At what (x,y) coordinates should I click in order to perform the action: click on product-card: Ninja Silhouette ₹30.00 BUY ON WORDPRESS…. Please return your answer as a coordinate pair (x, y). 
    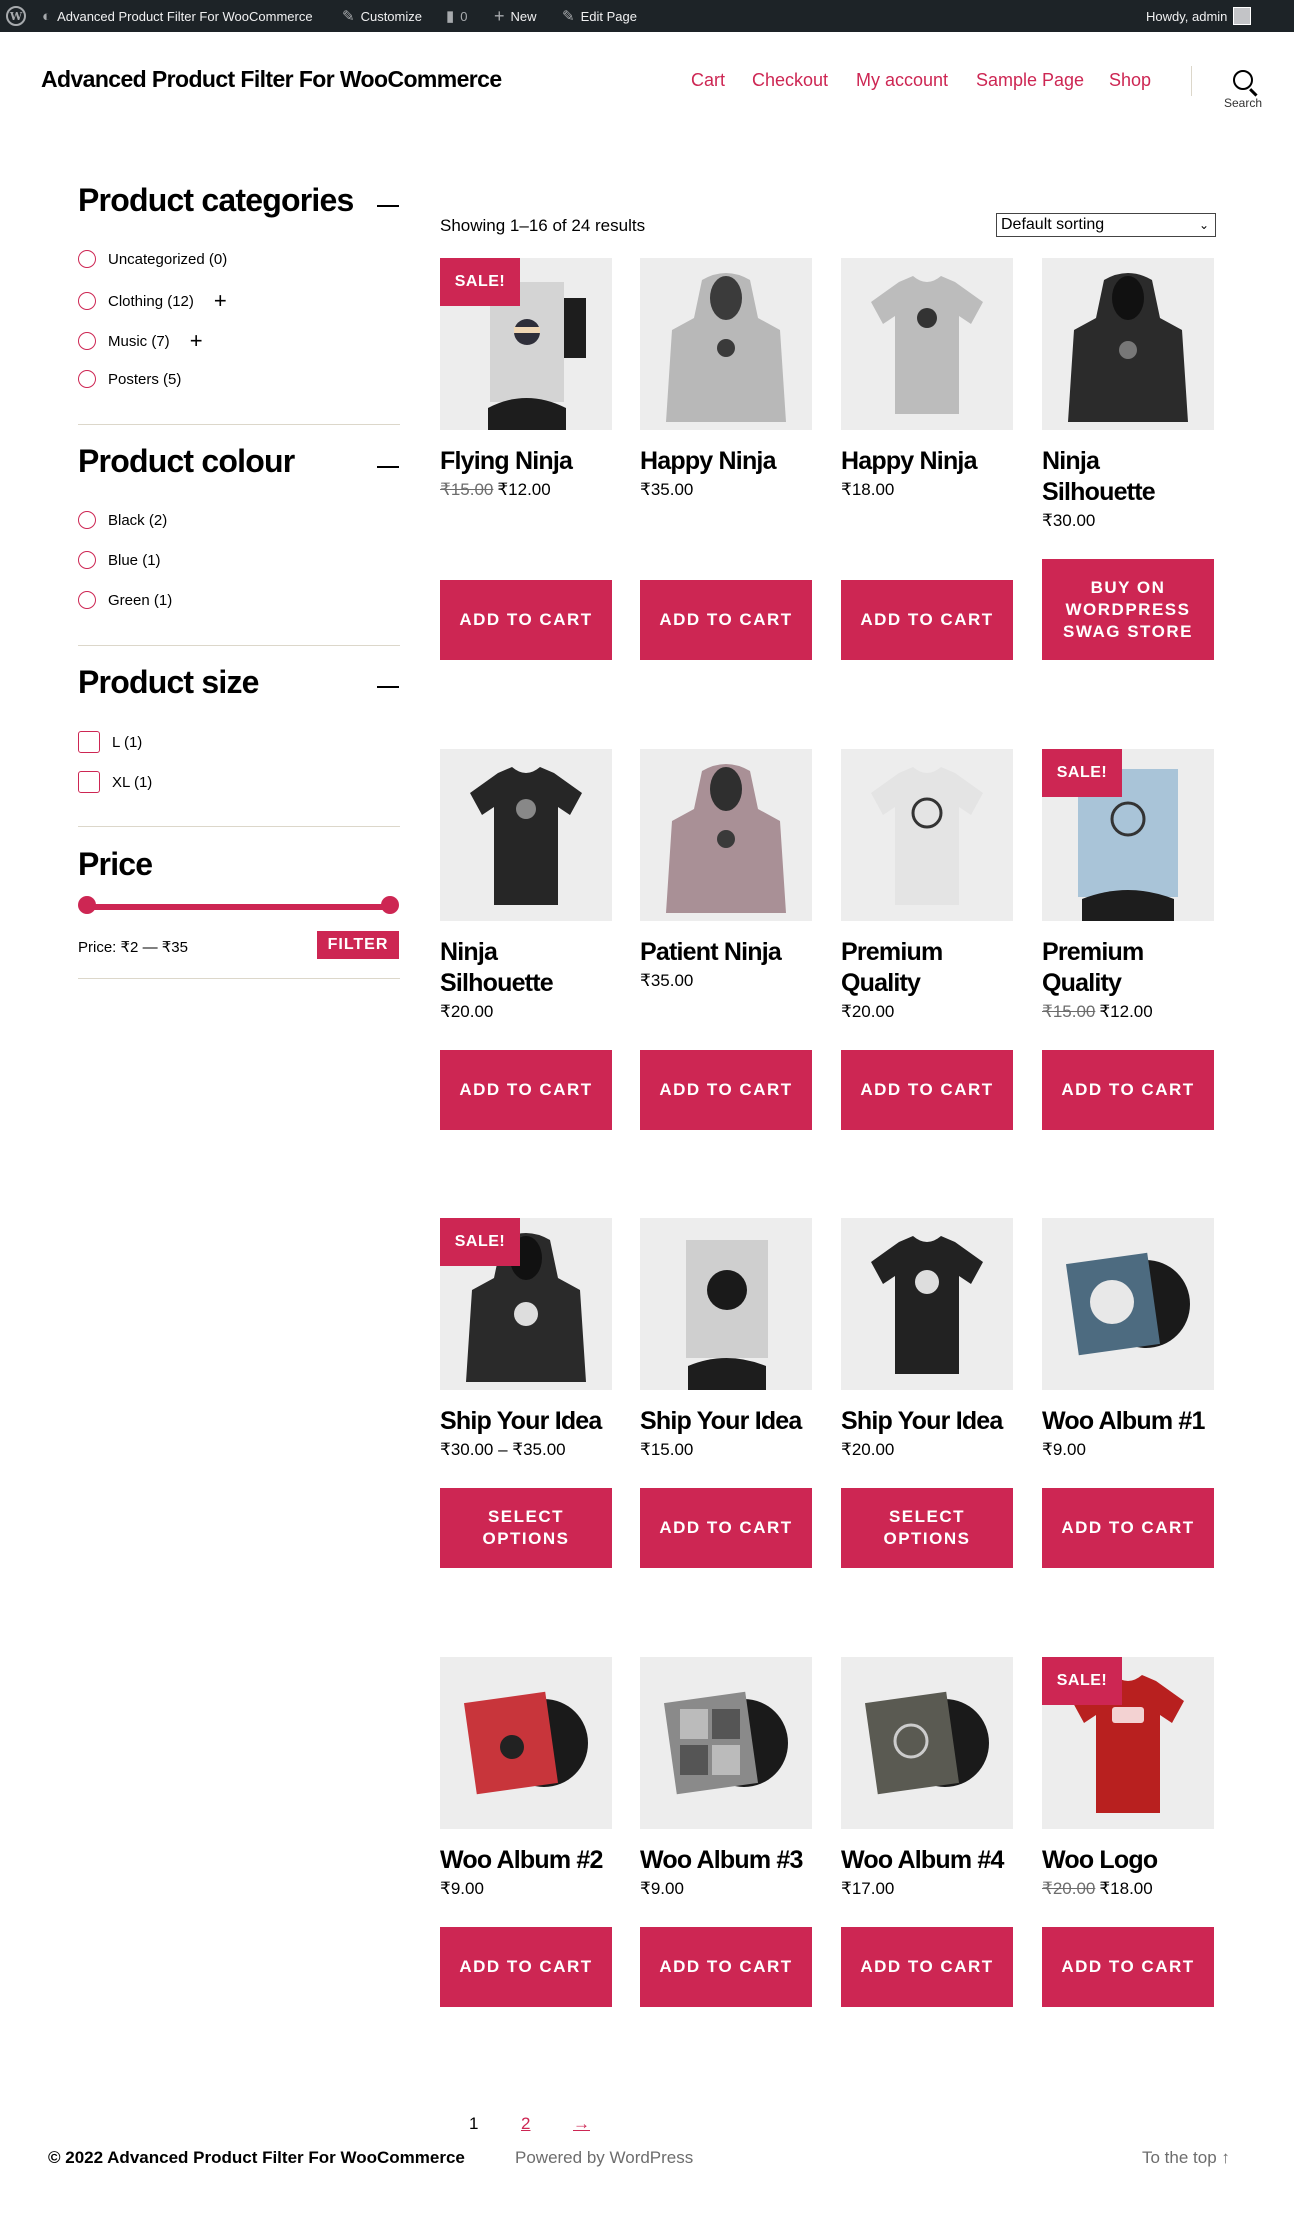
    Looking at the image, I should click on (1128, 459).